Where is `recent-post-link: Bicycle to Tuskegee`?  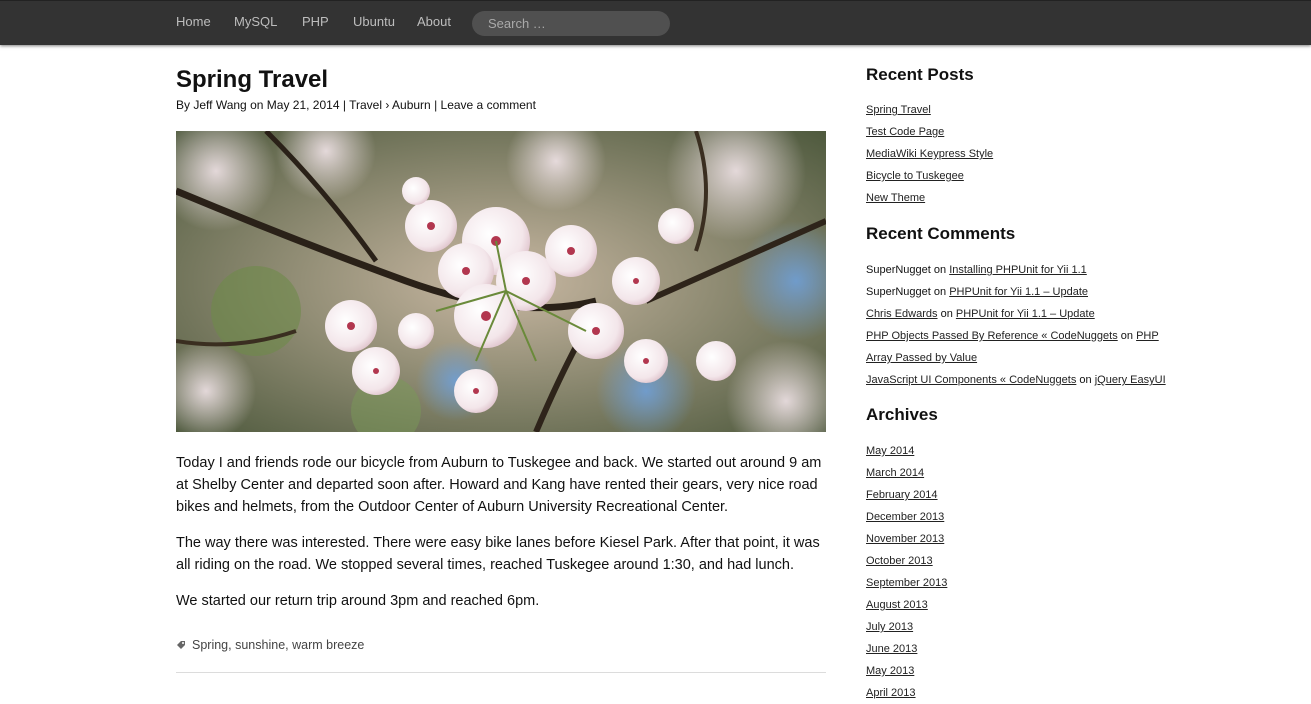
recent-post-link: Bicycle to Tuskegee is located at coordinates (915, 176).